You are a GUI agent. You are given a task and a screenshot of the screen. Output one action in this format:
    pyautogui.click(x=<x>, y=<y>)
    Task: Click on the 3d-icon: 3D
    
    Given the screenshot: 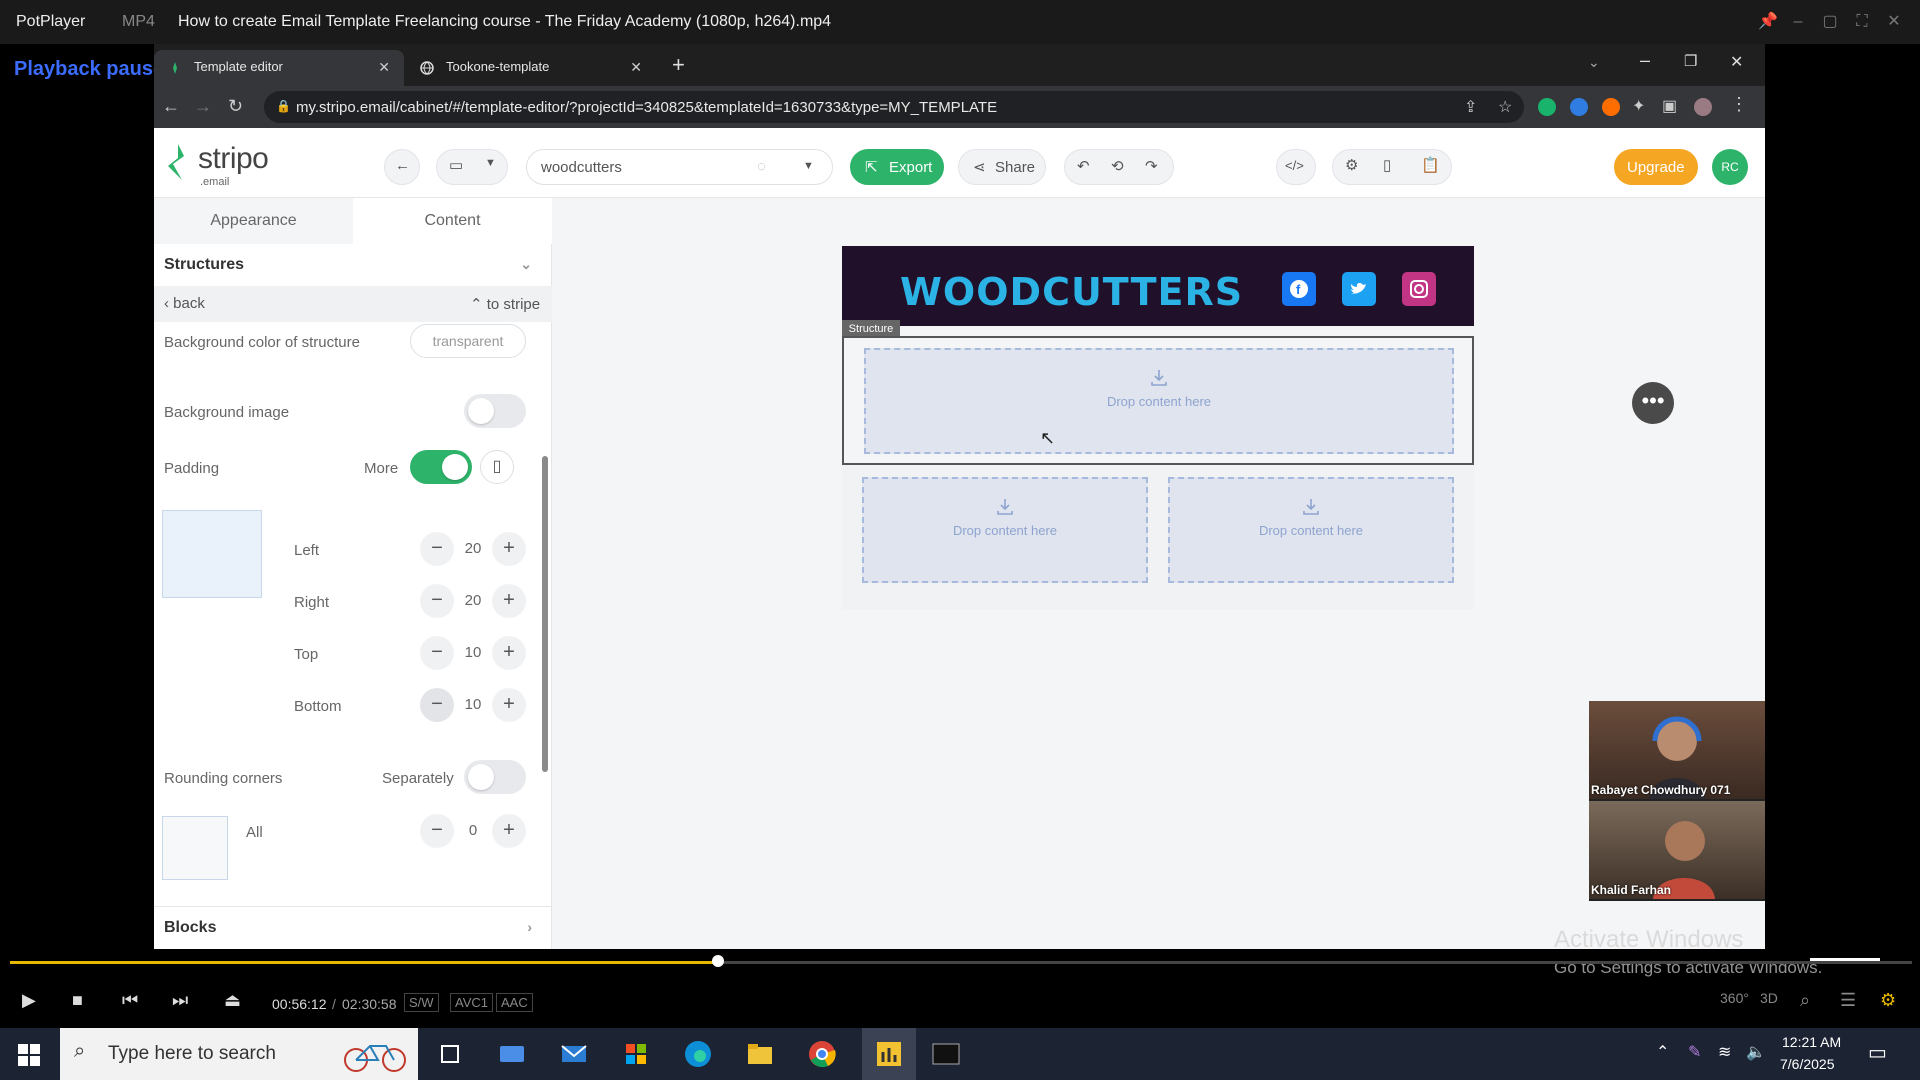 What is the action you would take?
    pyautogui.click(x=1769, y=998)
    